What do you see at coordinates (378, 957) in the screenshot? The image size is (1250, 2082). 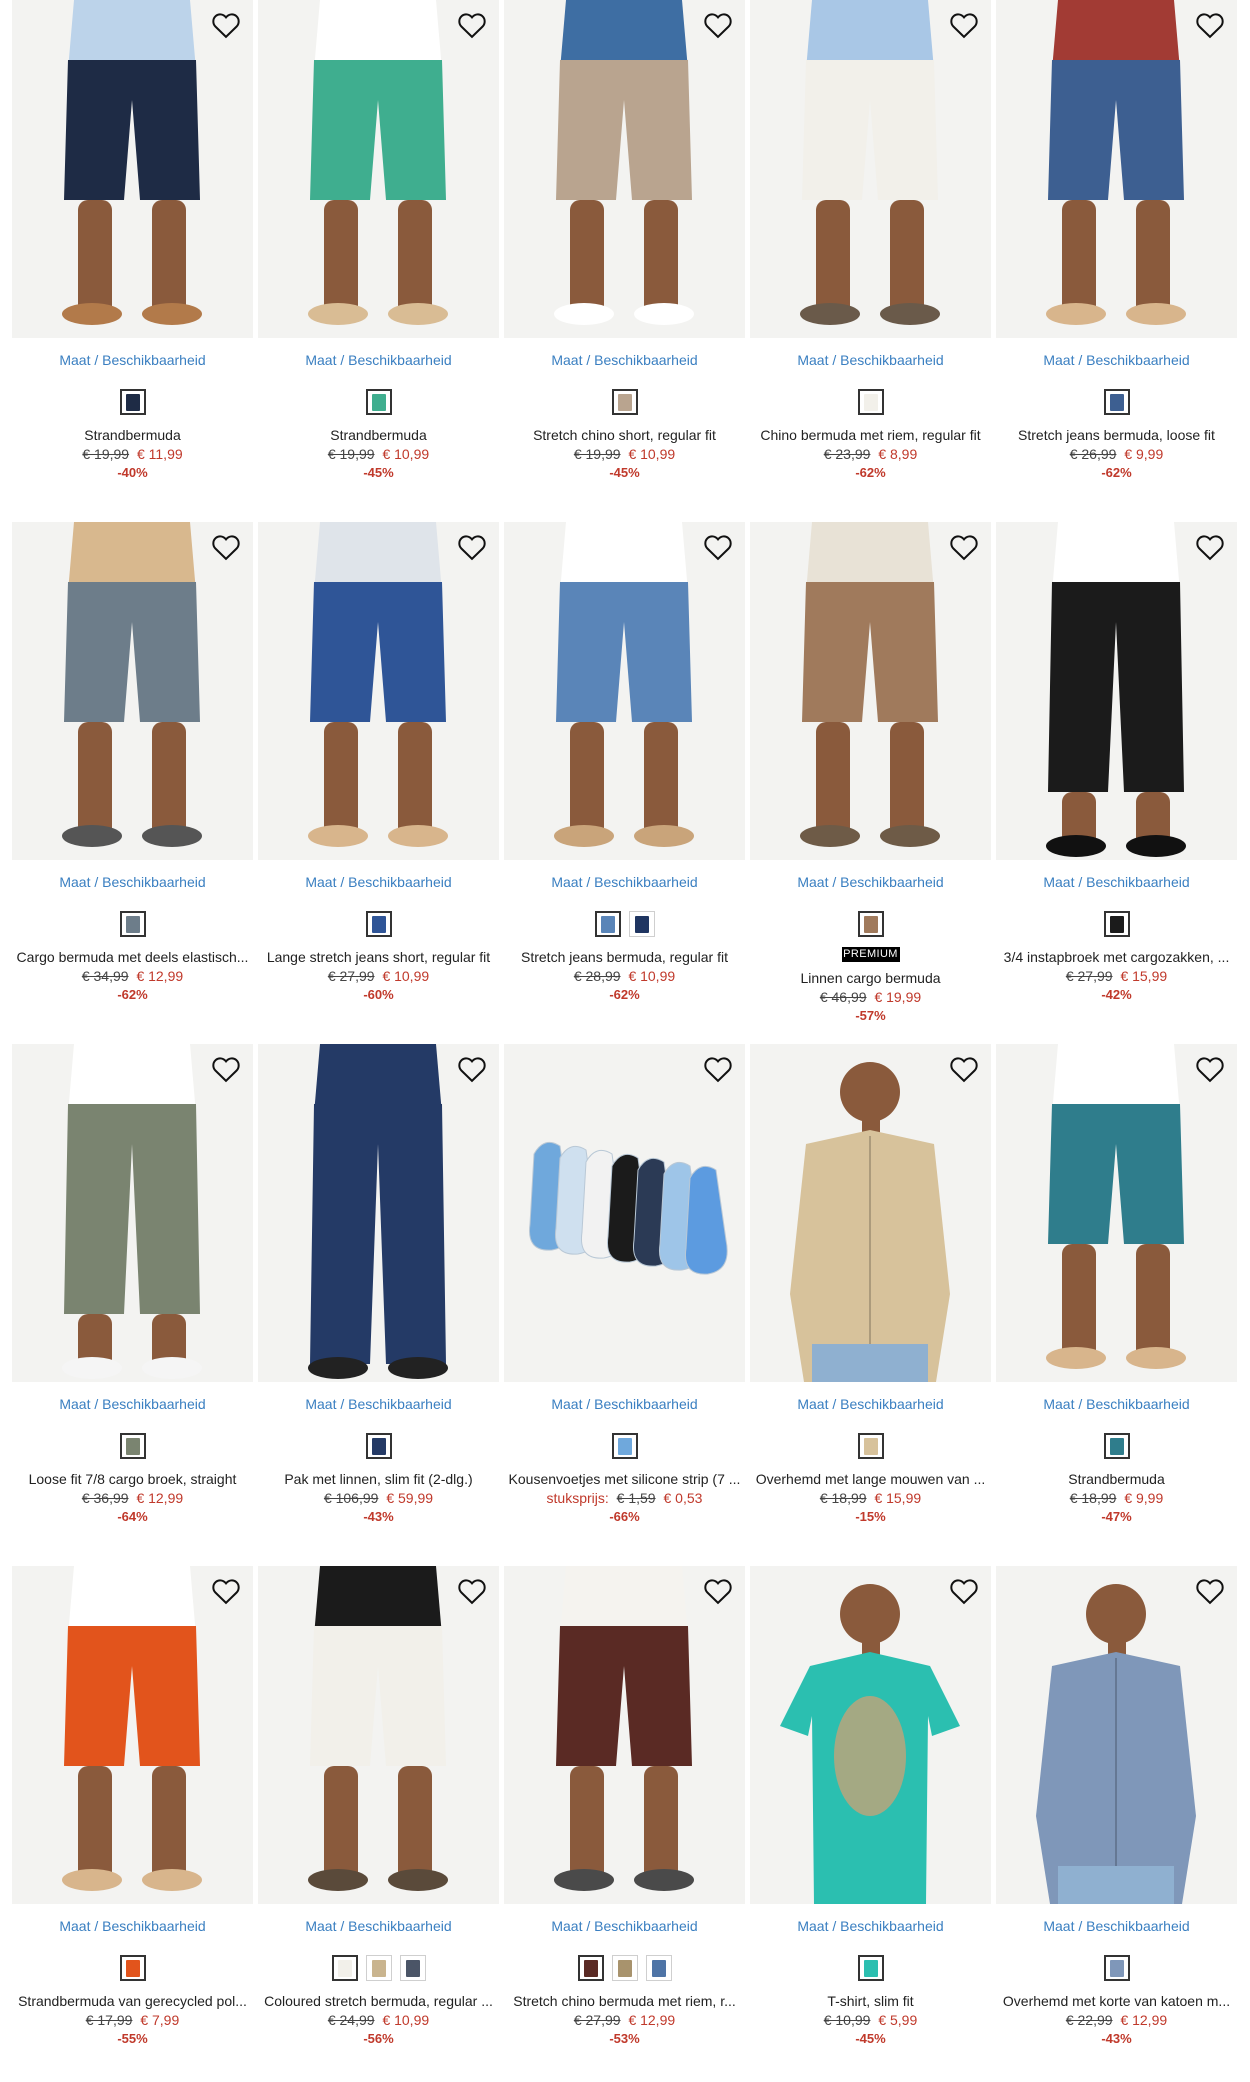 I see `product-name: Lange stretch jeans short, regular fit` at bounding box center [378, 957].